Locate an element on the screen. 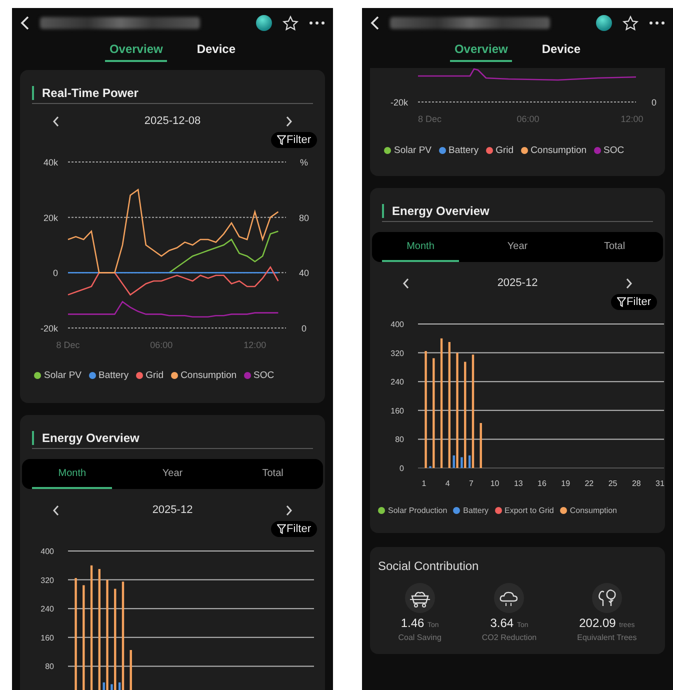 The height and width of the screenshot is (690, 673). axis-label: % is located at coordinates (304, 163).